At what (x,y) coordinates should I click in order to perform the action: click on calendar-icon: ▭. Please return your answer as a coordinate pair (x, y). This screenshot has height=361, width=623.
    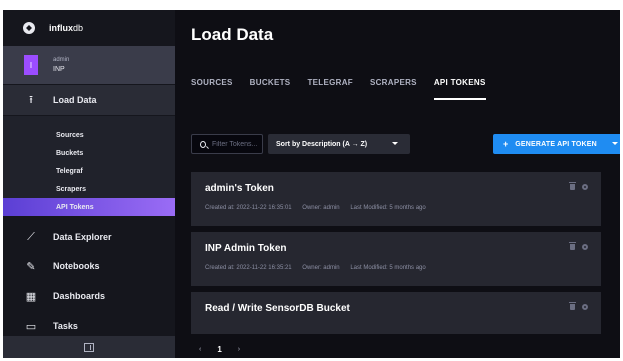
    Looking at the image, I should click on (31, 326).